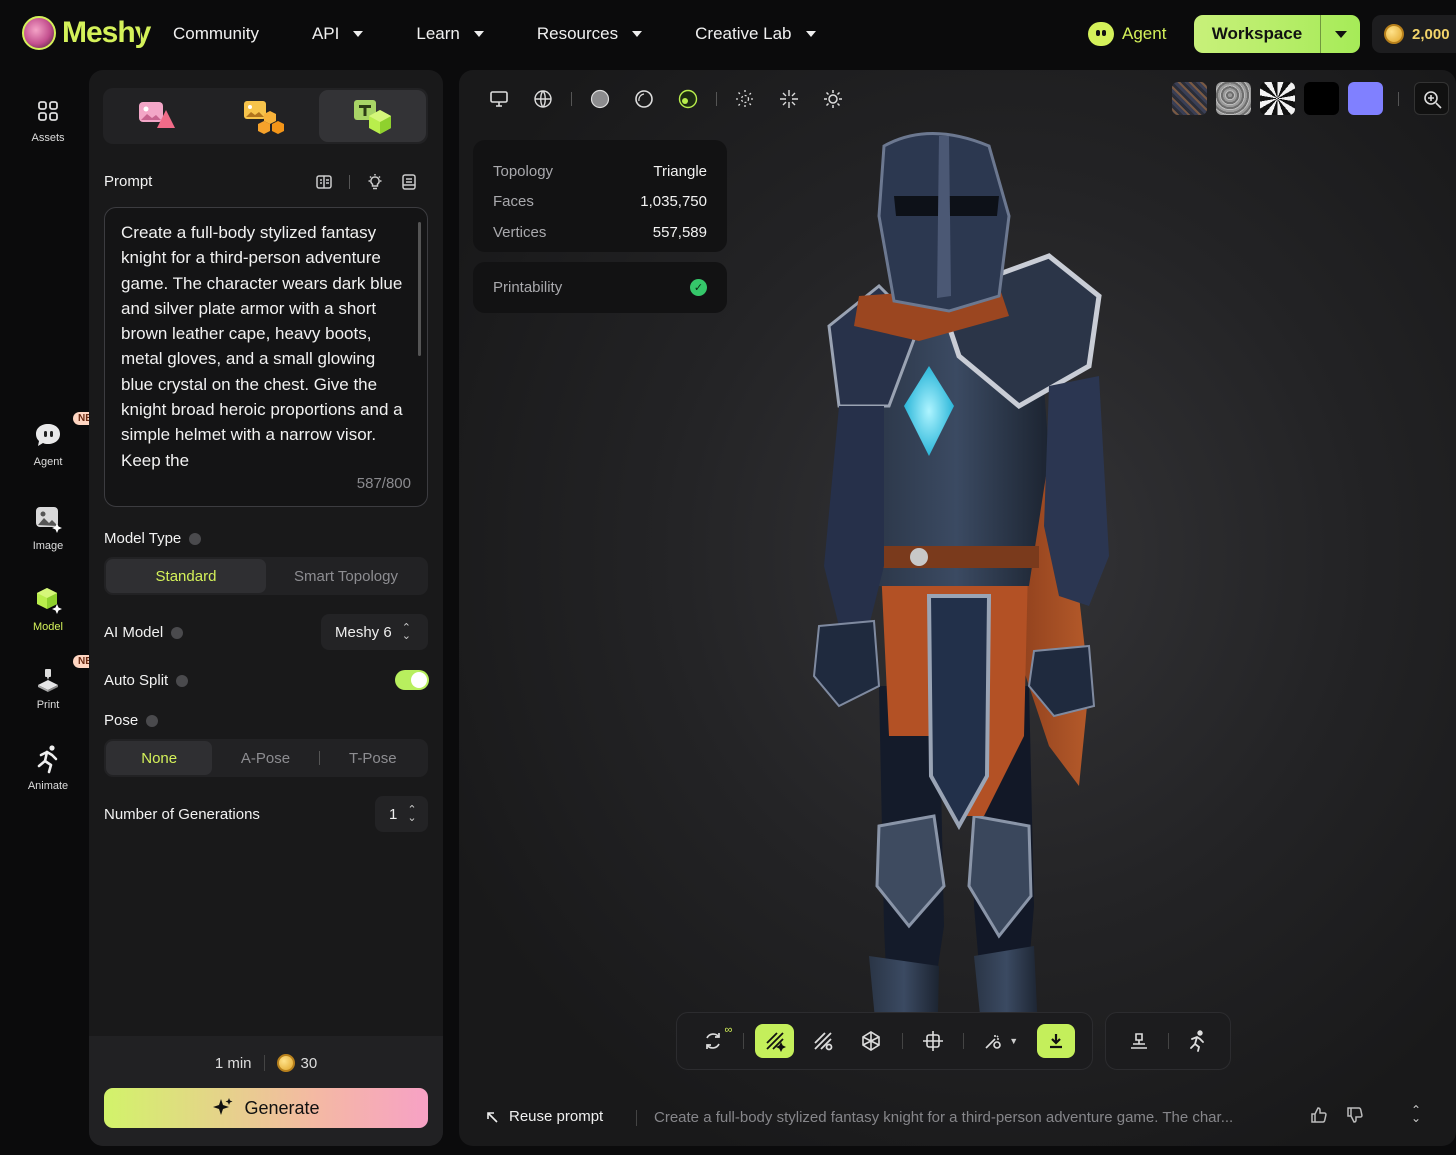 The height and width of the screenshot is (1155, 1456). I want to click on rail-label: Animate, so click(48, 786).